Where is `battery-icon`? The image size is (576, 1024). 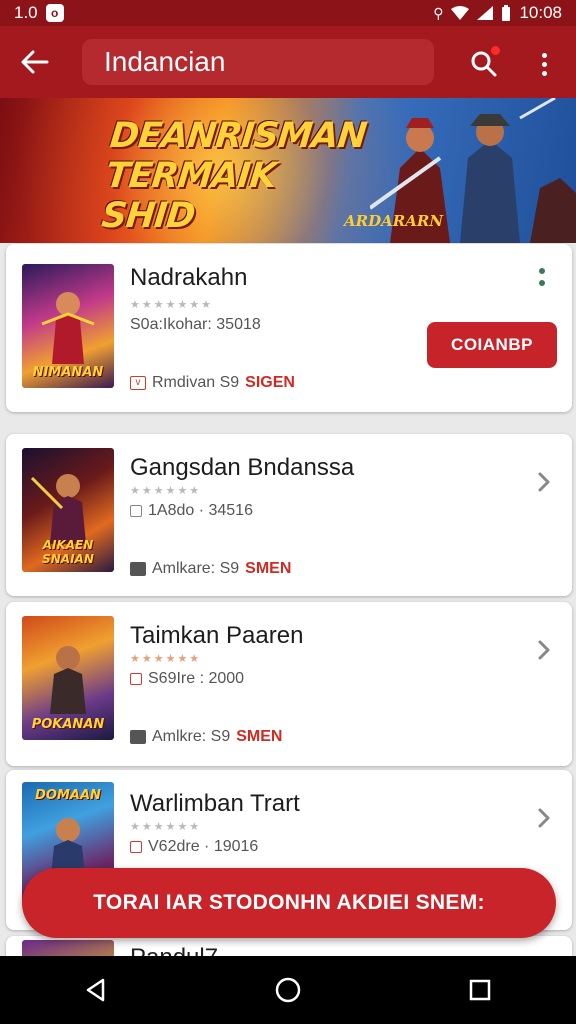 battery-icon is located at coordinates (506, 13).